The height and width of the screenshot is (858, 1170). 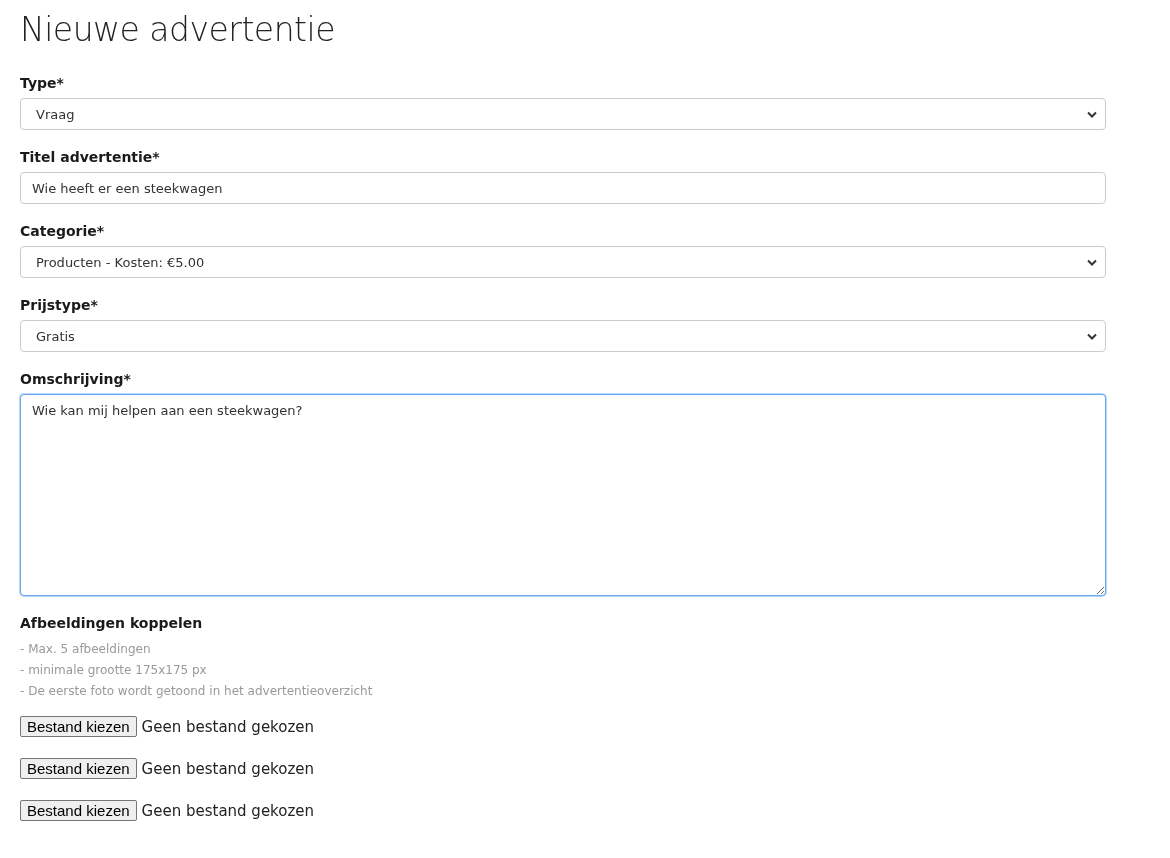 What do you see at coordinates (42, 83) in the screenshot?
I see `field-label: Type*` at bounding box center [42, 83].